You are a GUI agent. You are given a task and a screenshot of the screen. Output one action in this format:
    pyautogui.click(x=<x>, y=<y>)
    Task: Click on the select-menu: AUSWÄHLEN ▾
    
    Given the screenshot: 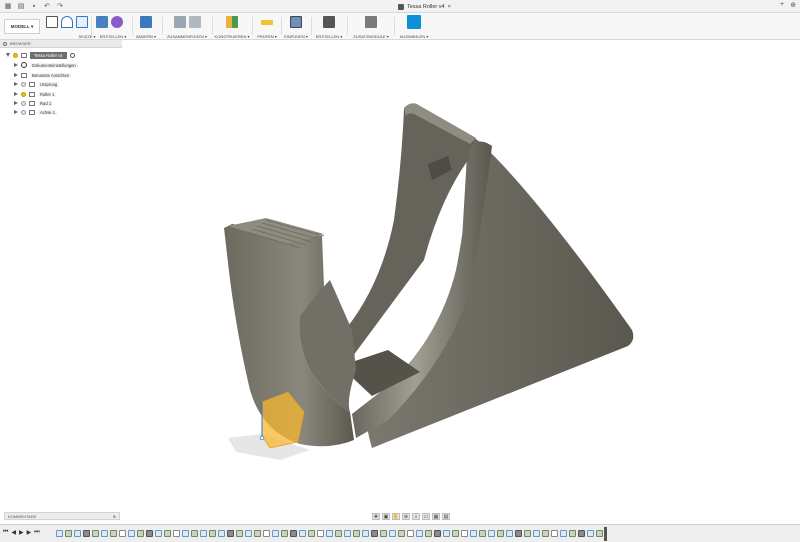 What is the action you would take?
    pyautogui.click(x=414, y=36)
    